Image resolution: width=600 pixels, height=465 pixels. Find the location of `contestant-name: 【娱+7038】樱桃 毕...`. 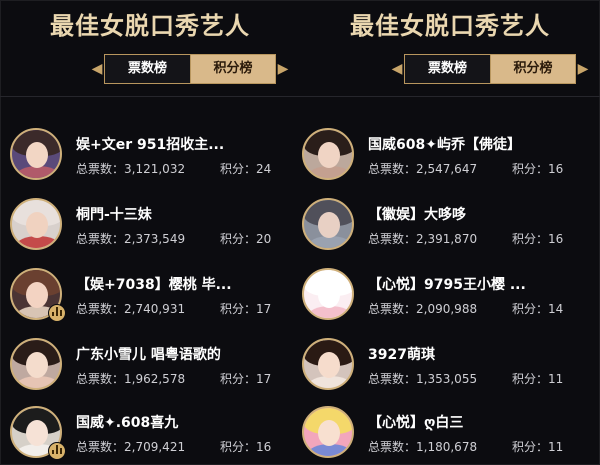

contestant-name: 【娱+7038】樱桃 毕... is located at coordinates (181, 284).